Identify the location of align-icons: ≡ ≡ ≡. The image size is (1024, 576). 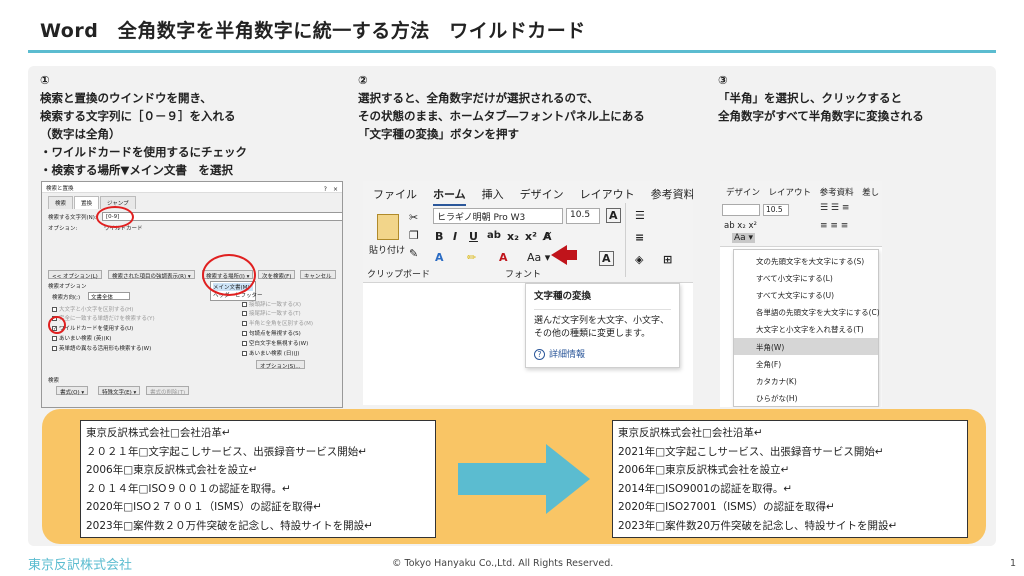
(834, 226).